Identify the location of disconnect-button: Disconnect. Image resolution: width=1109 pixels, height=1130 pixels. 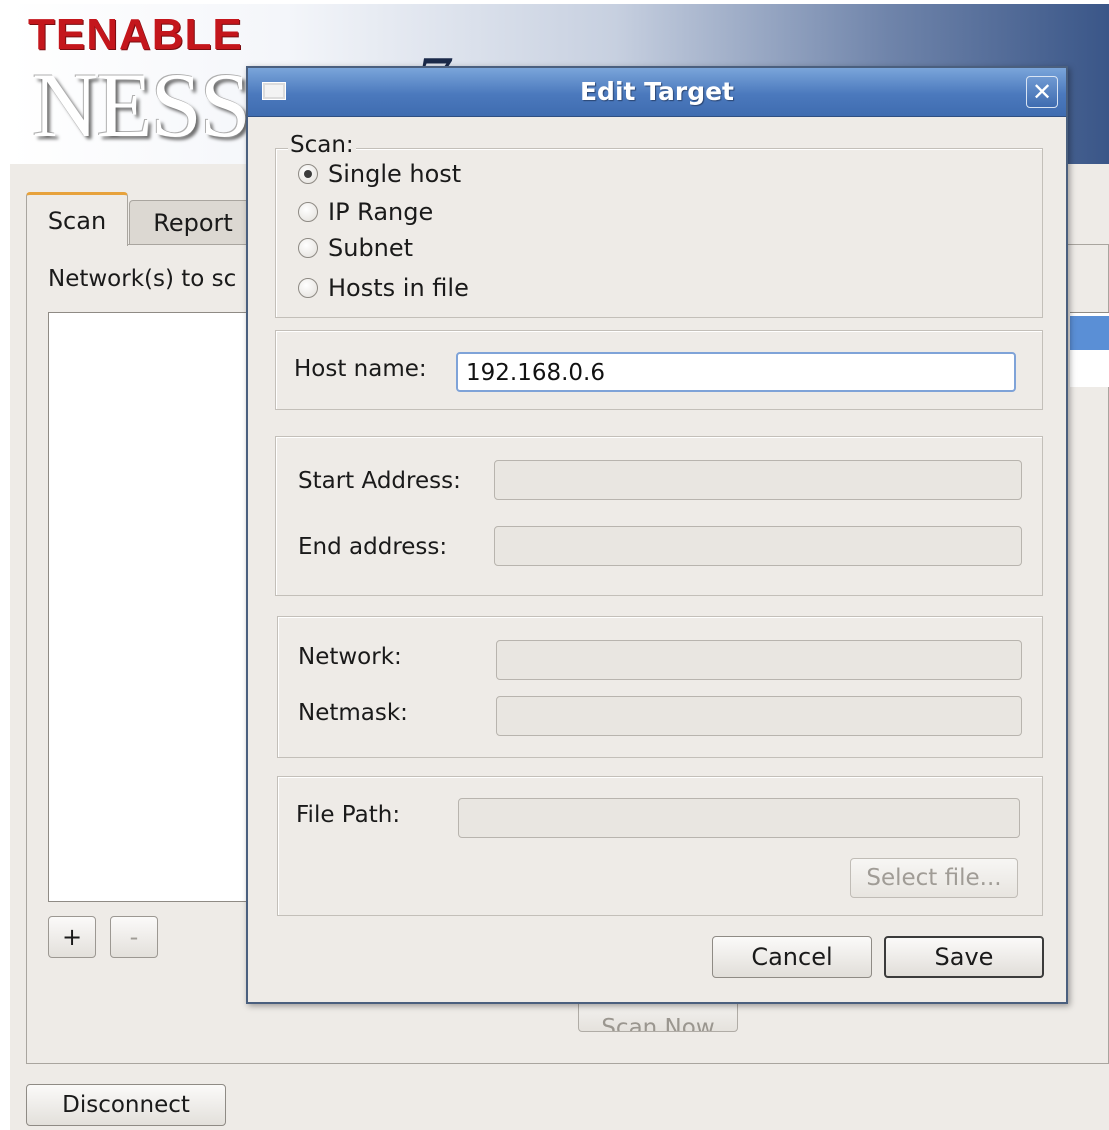
(126, 1105).